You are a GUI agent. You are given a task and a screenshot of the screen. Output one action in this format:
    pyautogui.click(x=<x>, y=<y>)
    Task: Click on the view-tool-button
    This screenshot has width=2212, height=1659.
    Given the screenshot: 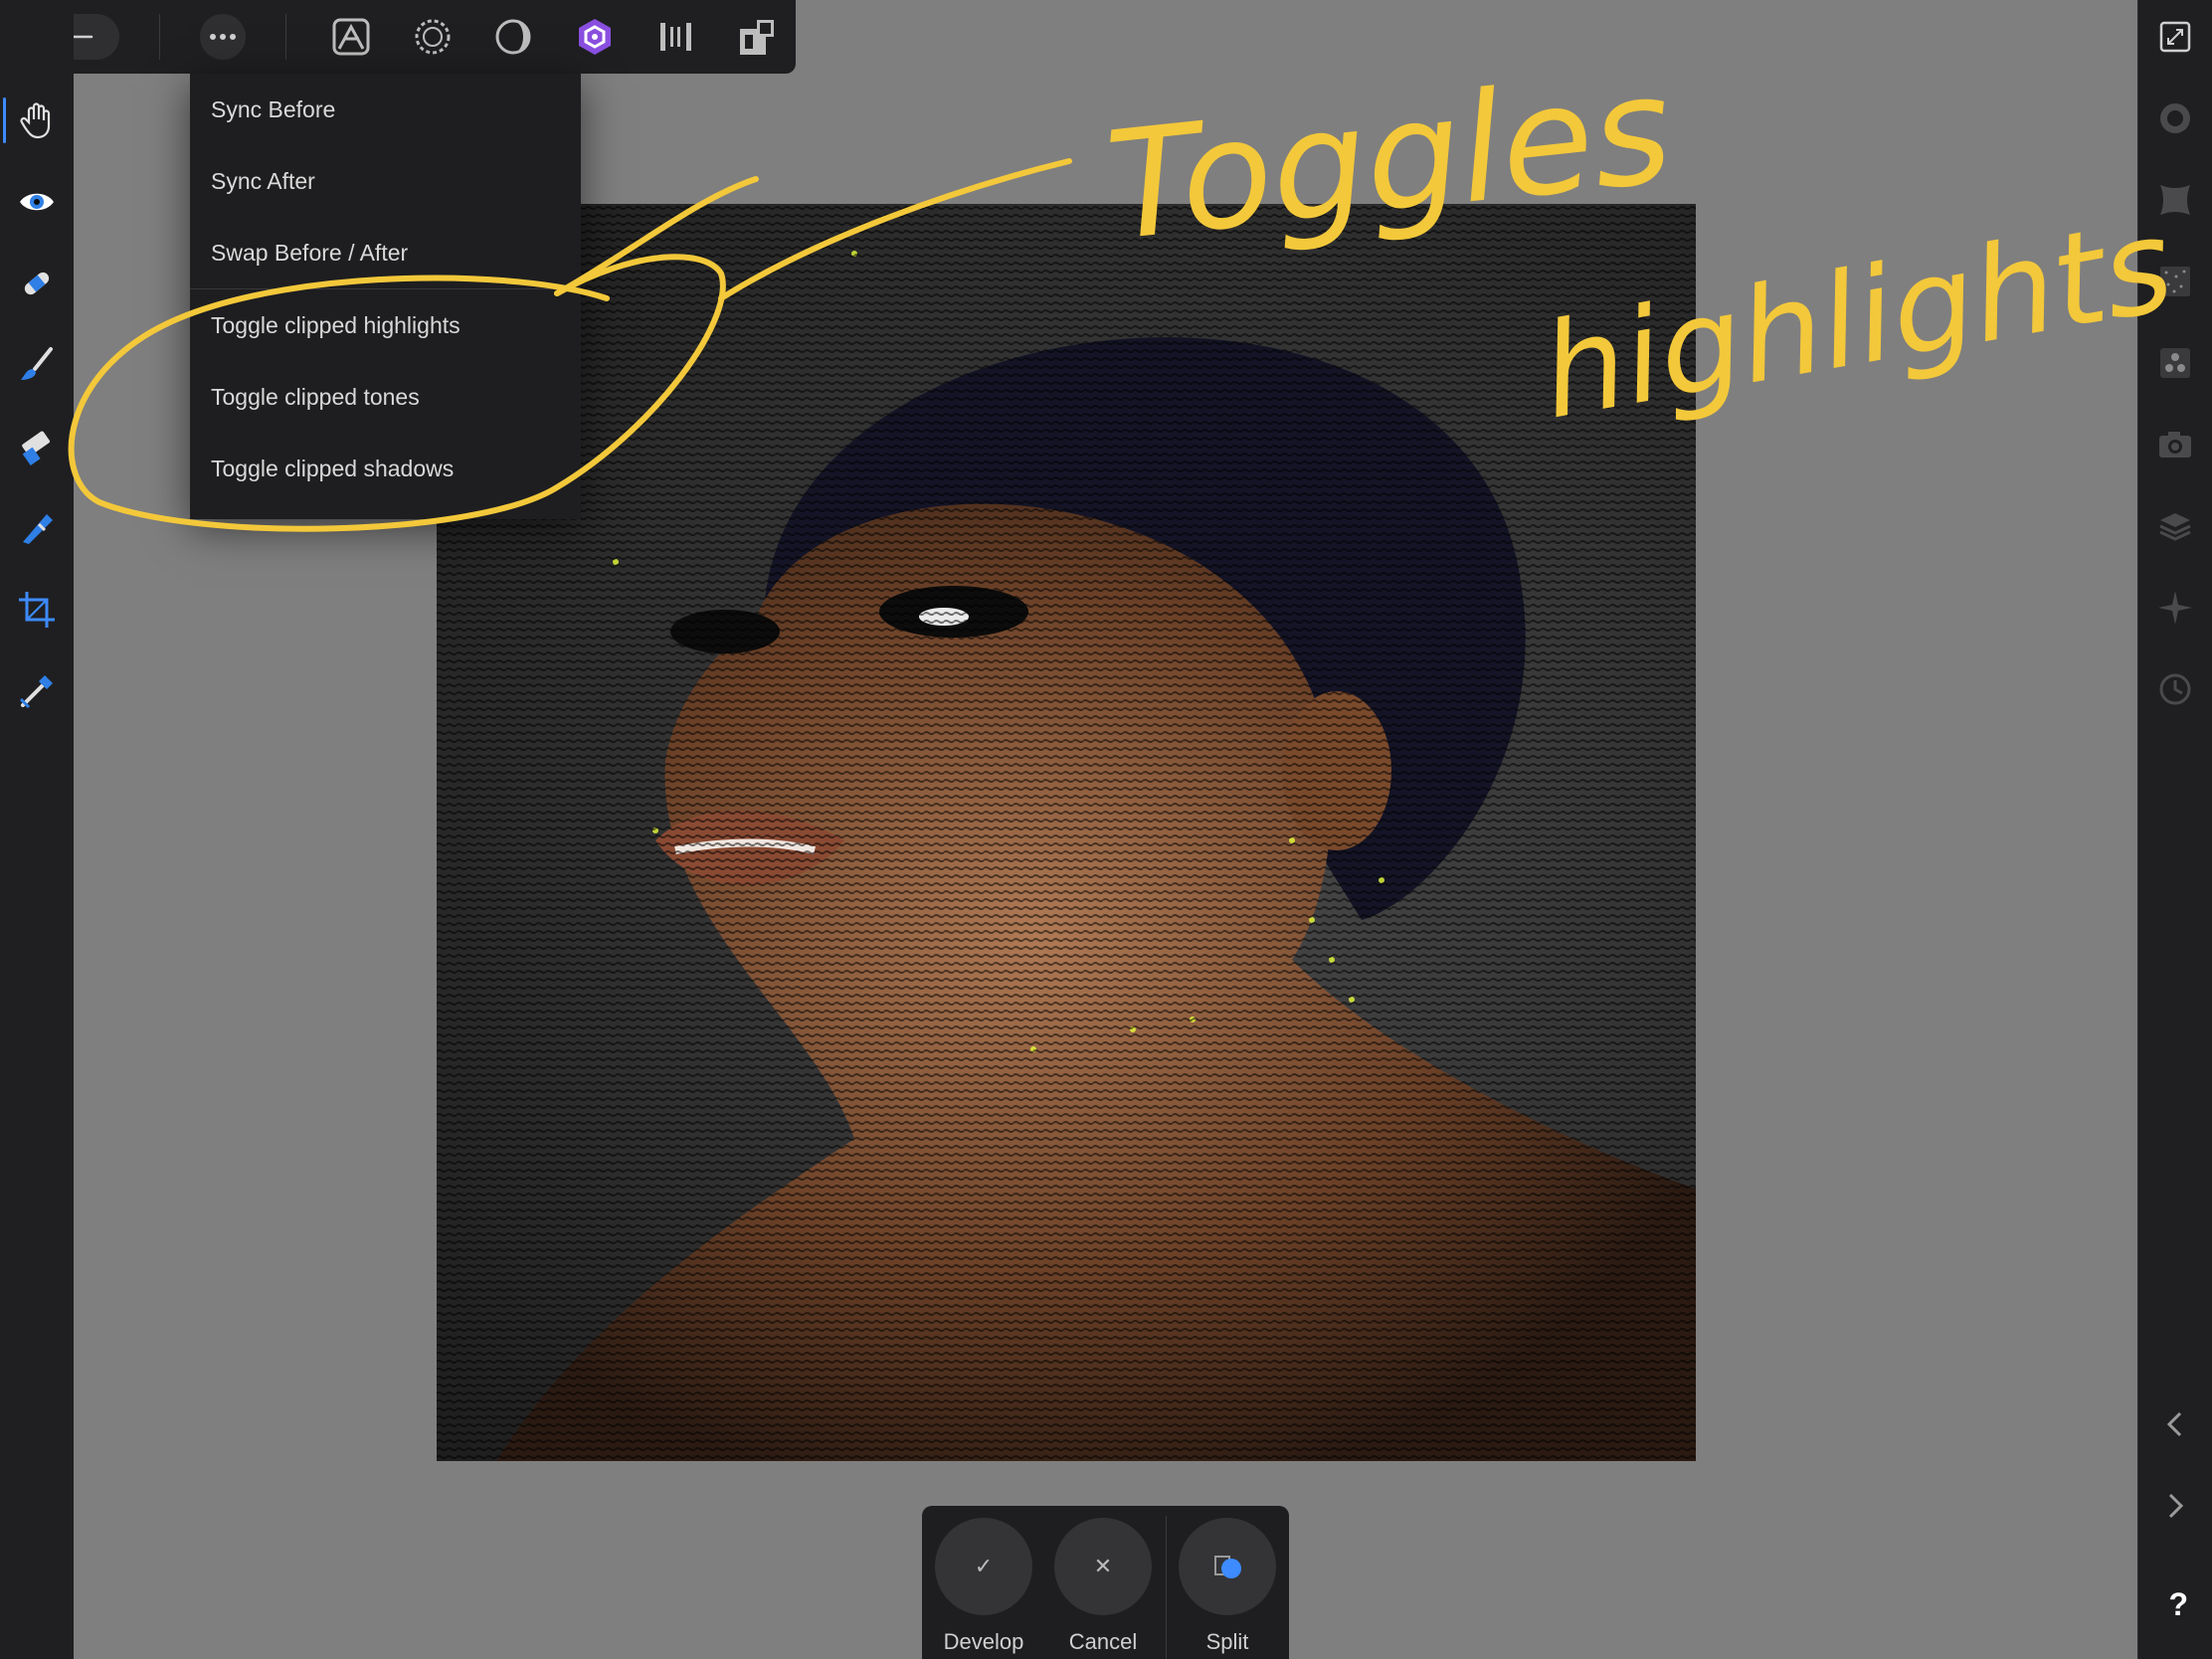 What is the action you would take?
    pyautogui.click(x=37, y=120)
    